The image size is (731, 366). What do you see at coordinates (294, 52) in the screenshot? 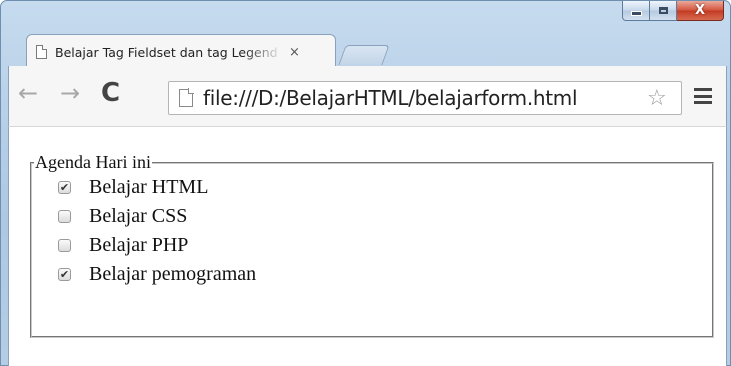
I see `tab-close-icon: ×` at bounding box center [294, 52].